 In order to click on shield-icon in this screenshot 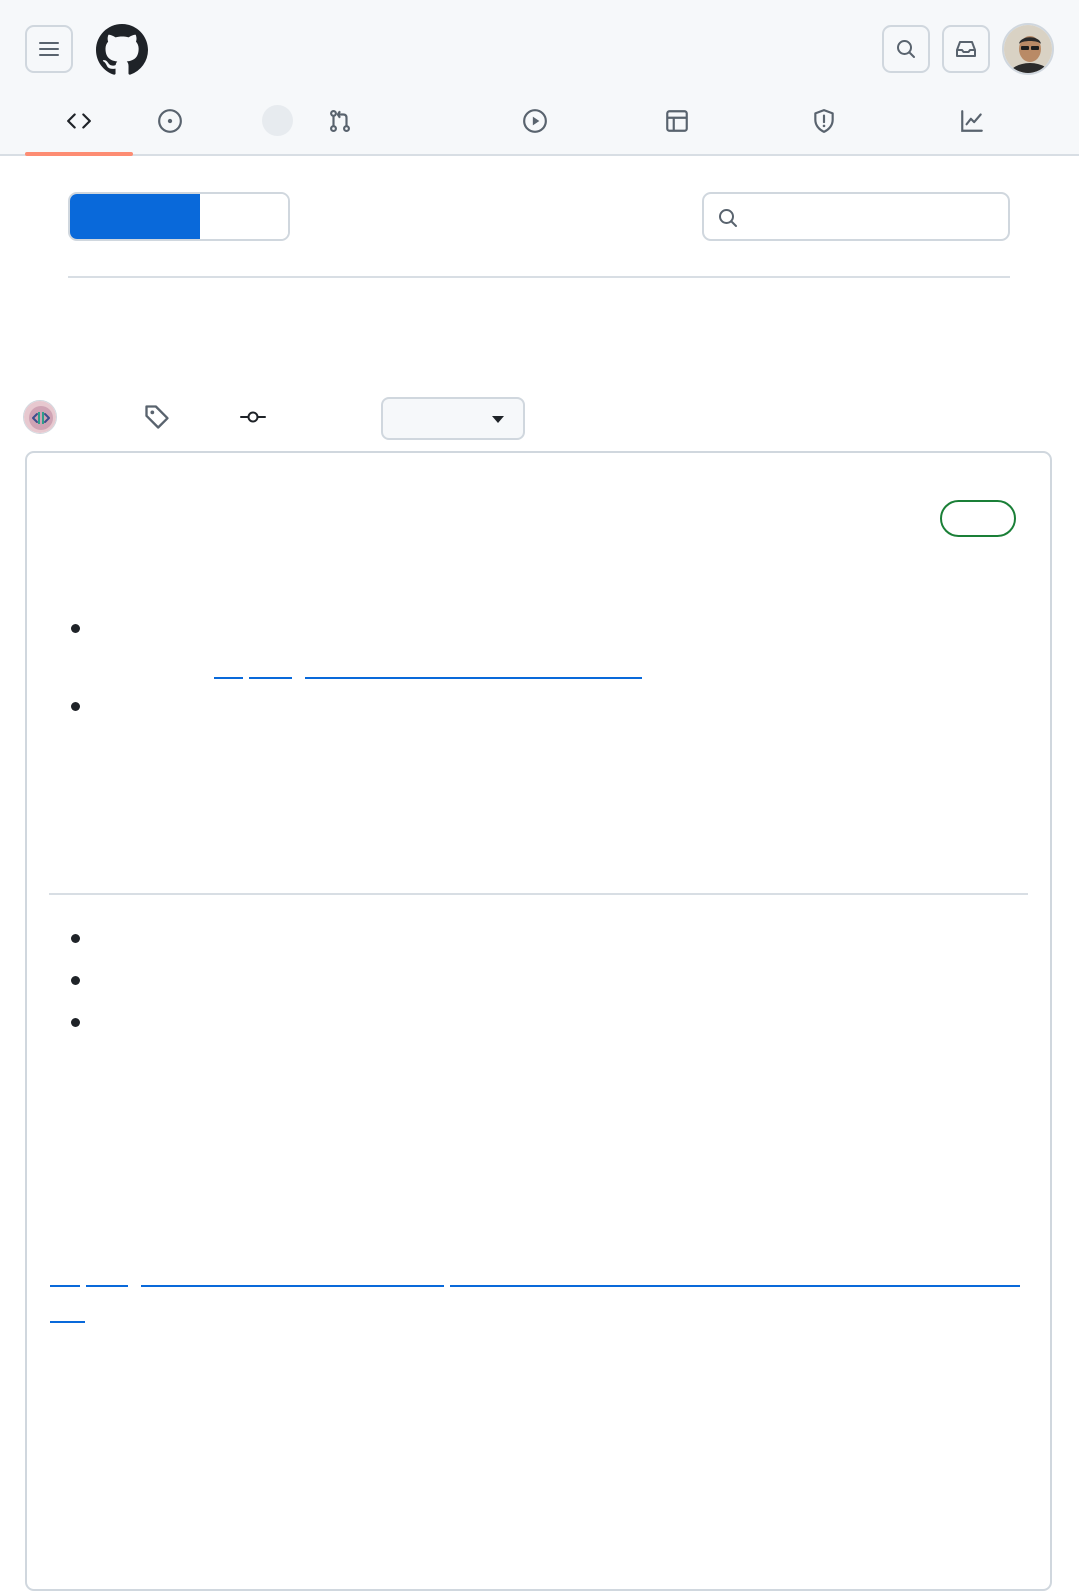, I will do `click(824, 121)`.